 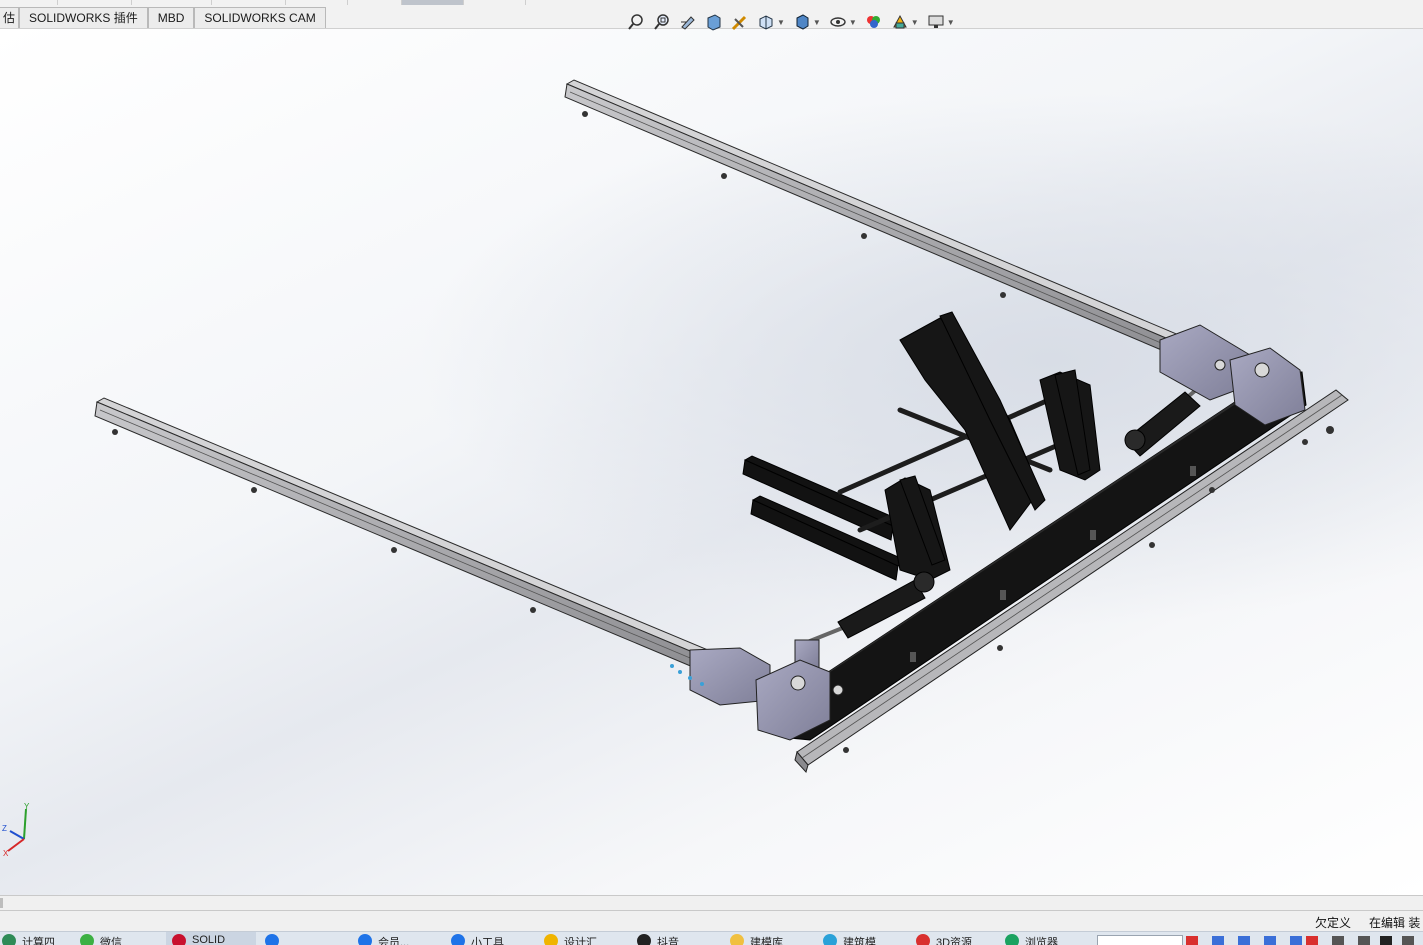 I want to click on triad-x-label: X, so click(x=6, y=853).